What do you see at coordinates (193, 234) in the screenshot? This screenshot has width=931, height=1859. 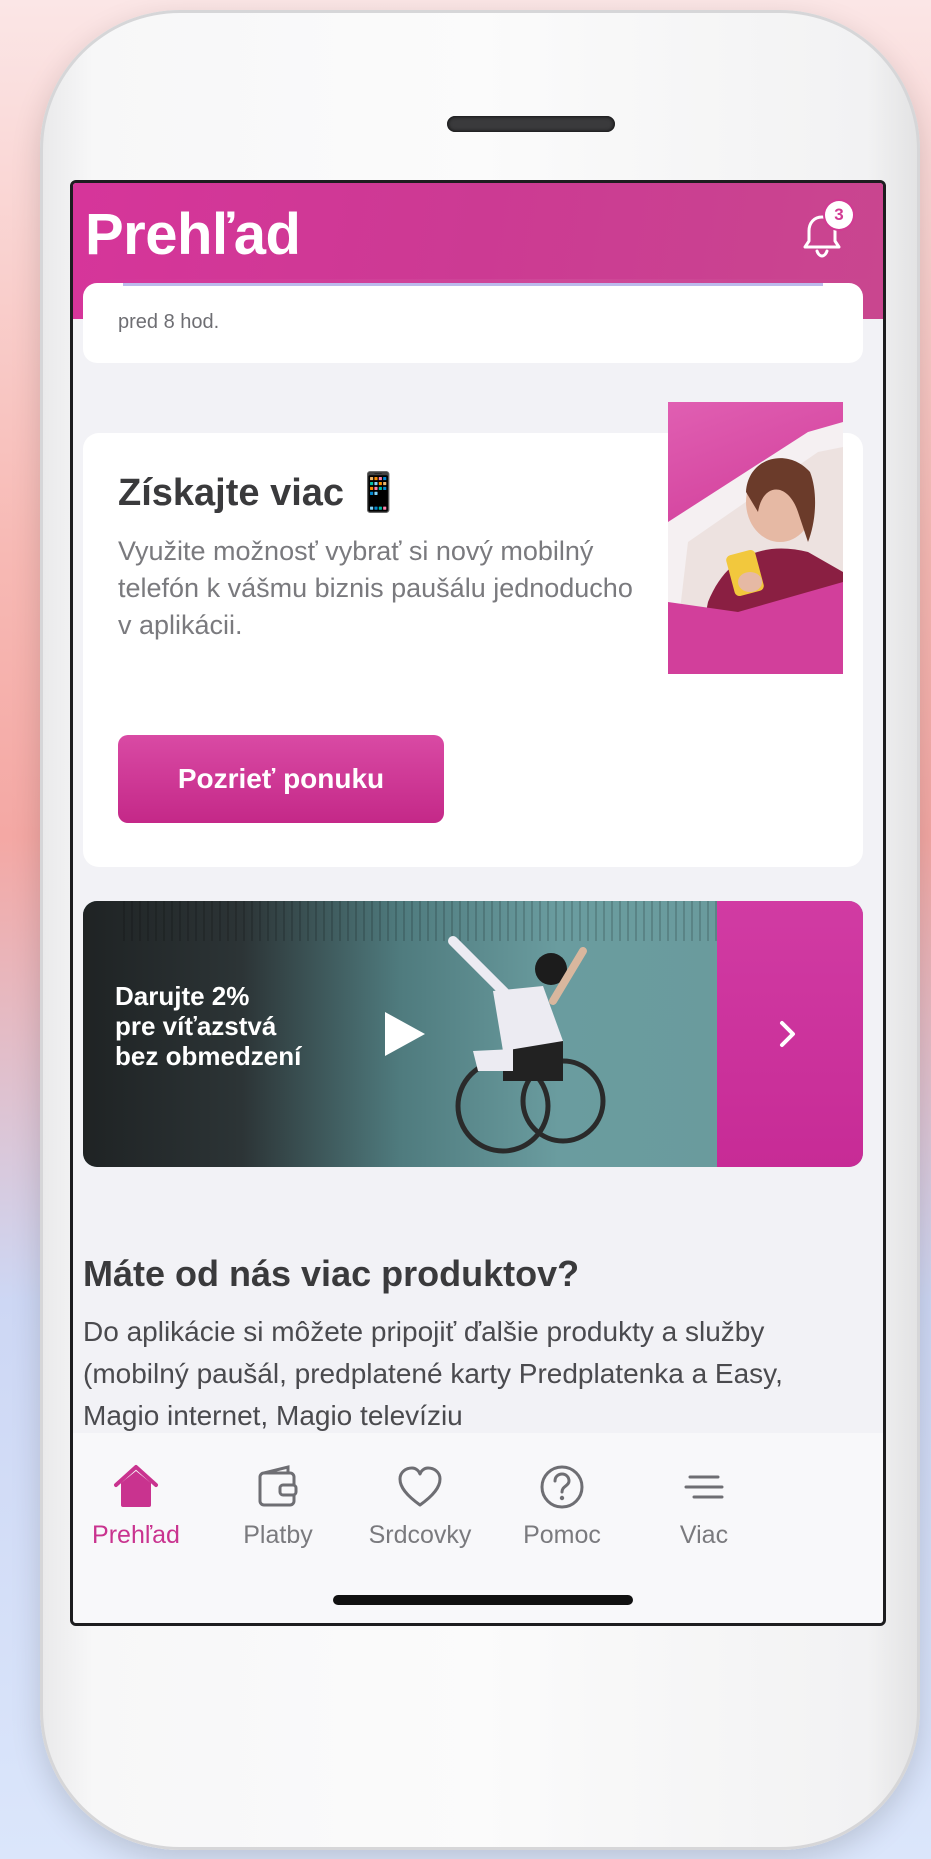 I see `page-title: Prehľad` at bounding box center [193, 234].